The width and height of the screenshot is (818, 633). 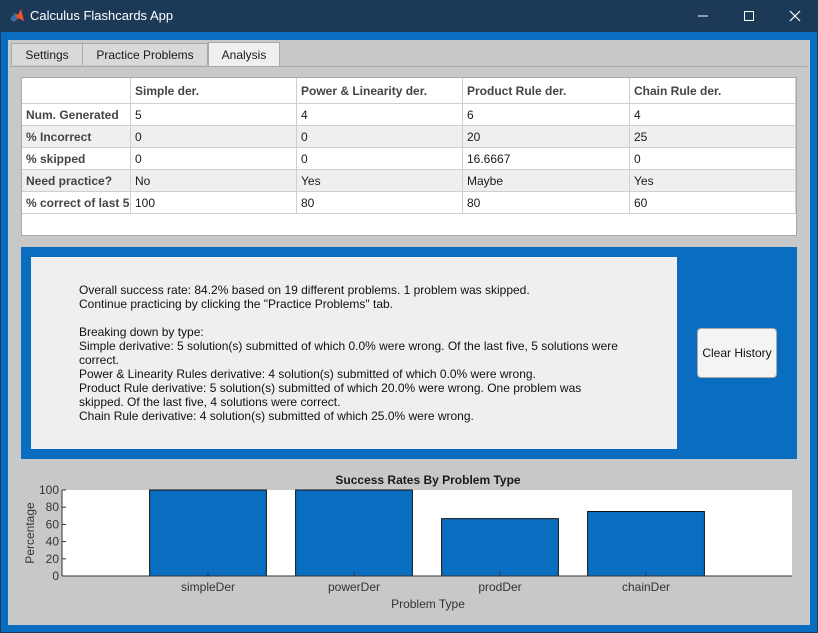 I want to click on chart-bar-powerDer, so click(x=354, y=533).